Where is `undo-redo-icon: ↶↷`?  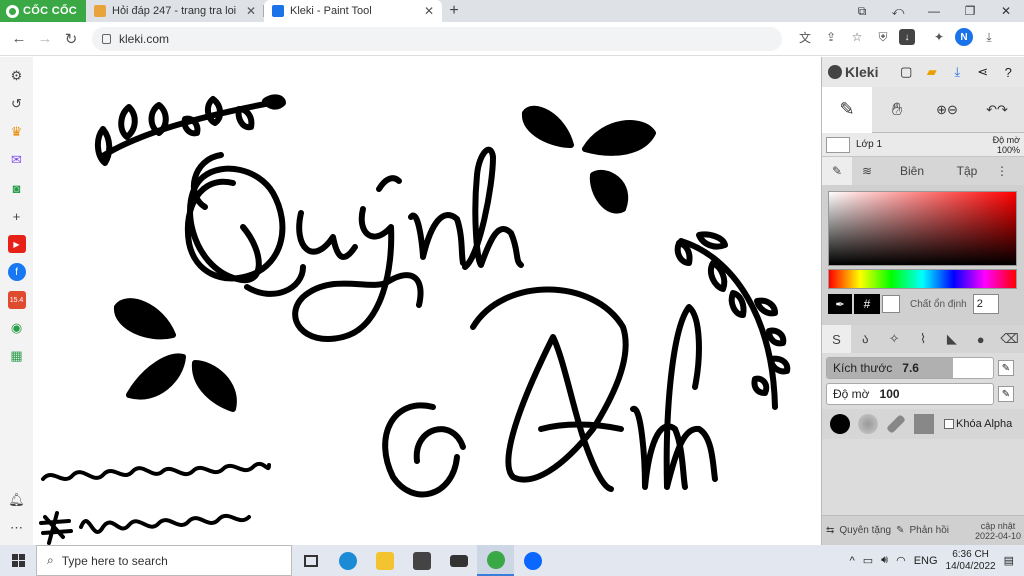
undo-redo-icon: ↶↷ is located at coordinates (997, 110).